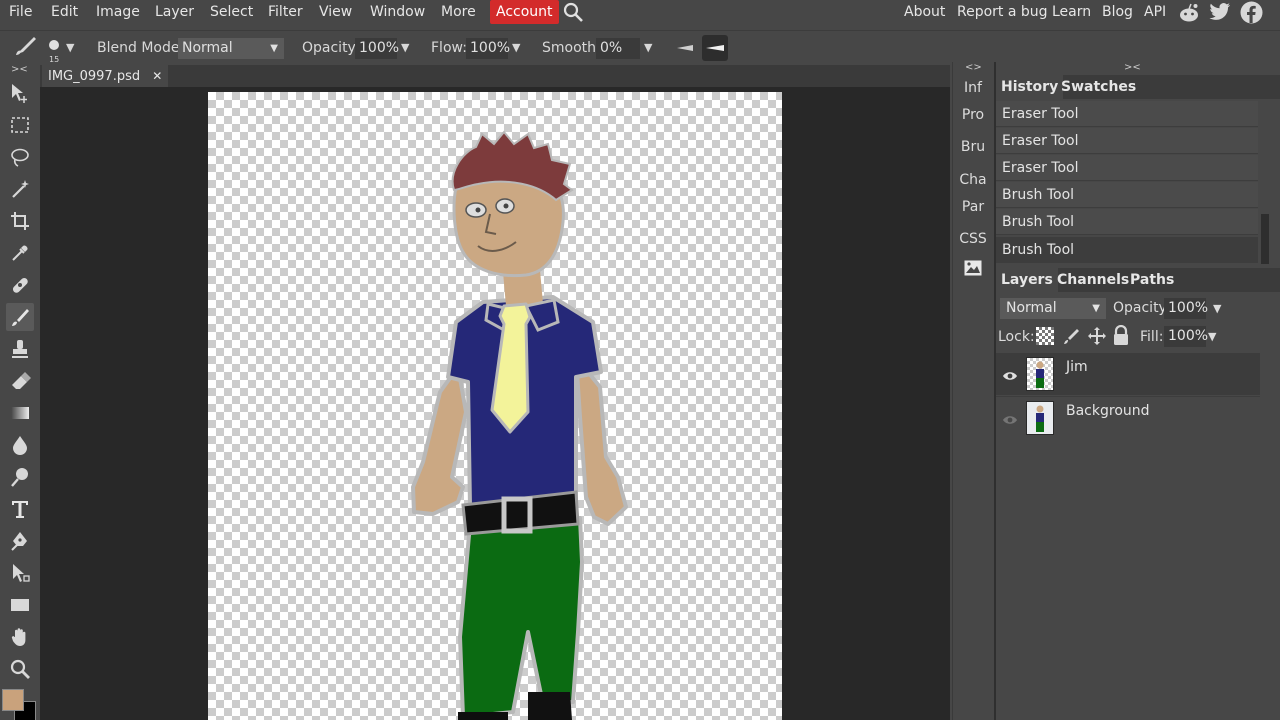  Describe the element at coordinates (1127, 250) in the screenshot. I see `history-item-current: Brush Tool` at that location.